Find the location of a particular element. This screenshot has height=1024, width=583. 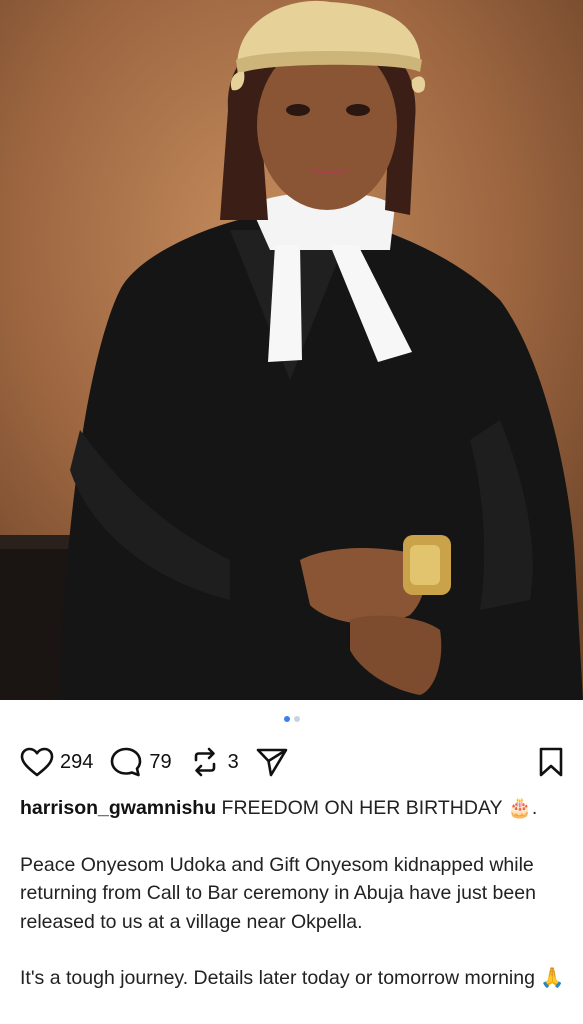

repost-count: 3 is located at coordinates (233, 761).